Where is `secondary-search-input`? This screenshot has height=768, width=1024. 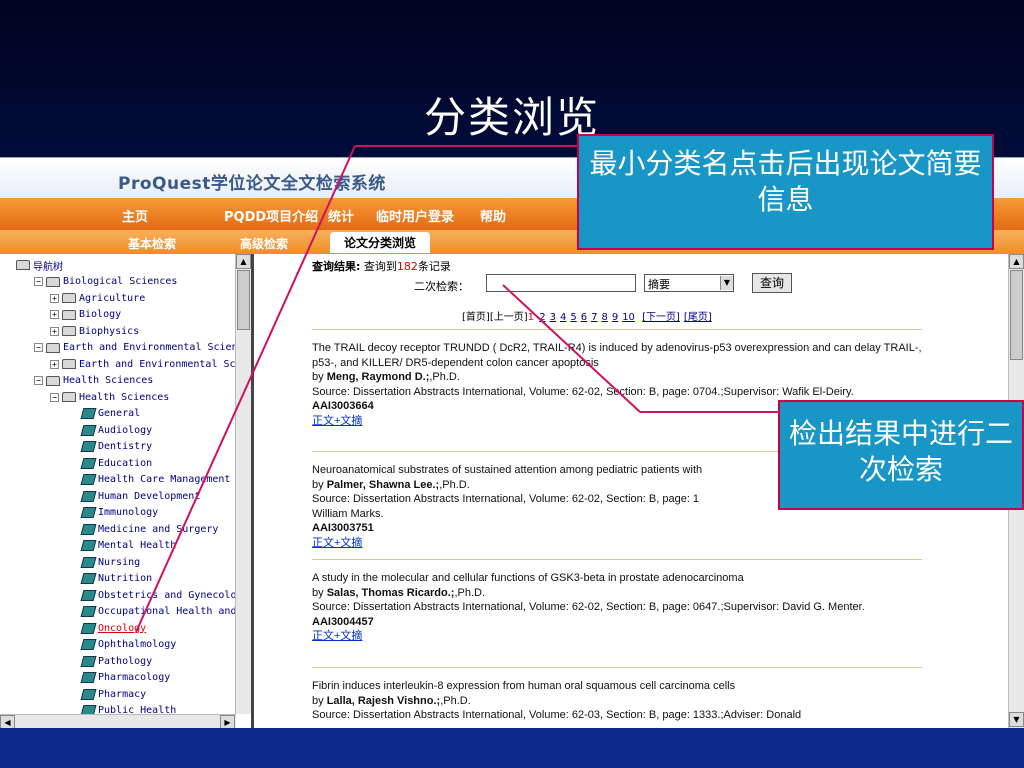
secondary-search-input is located at coordinates (561, 283).